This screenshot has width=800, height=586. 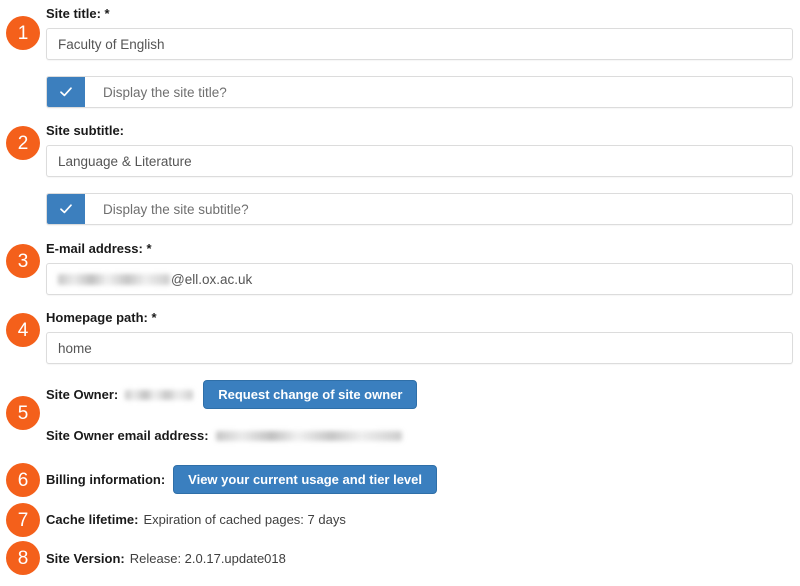 What do you see at coordinates (107, 13) in the screenshot?
I see `site-title-required-marker: *` at bounding box center [107, 13].